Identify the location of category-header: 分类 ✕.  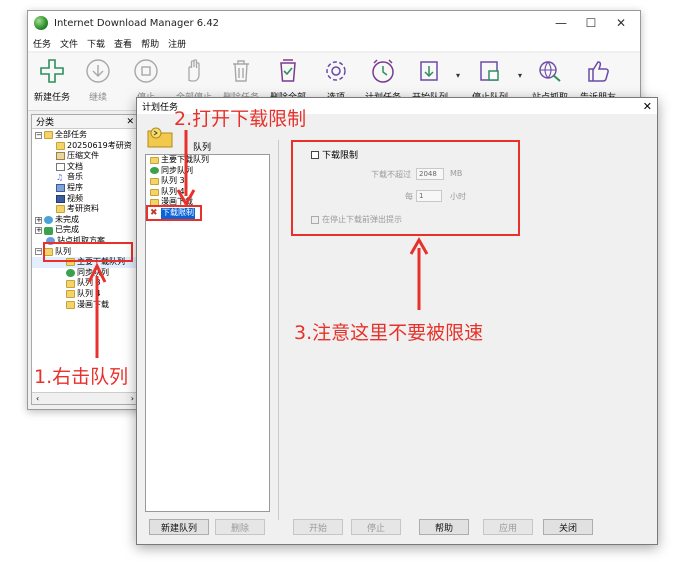
(85, 122).